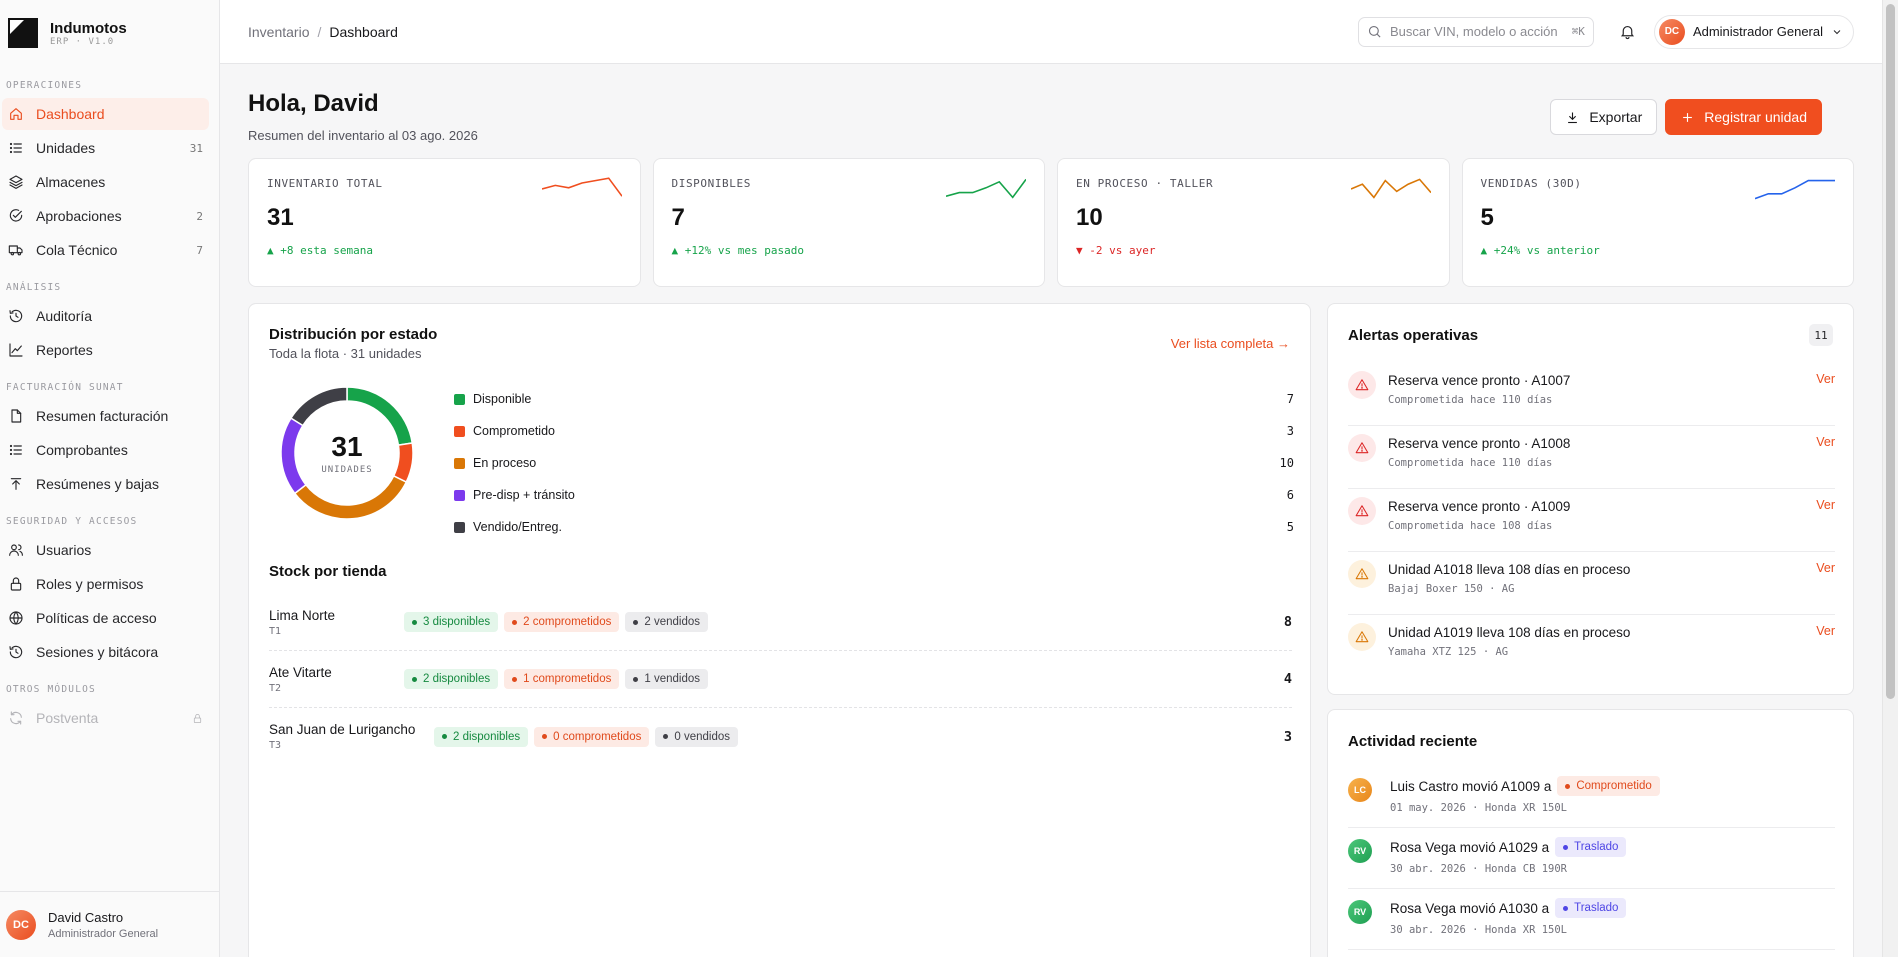  Describe the element at coordinates (105, 216) in the screenshot. I see `sidebar-item-aprobaciones: Aprobaciones 2` at that location.